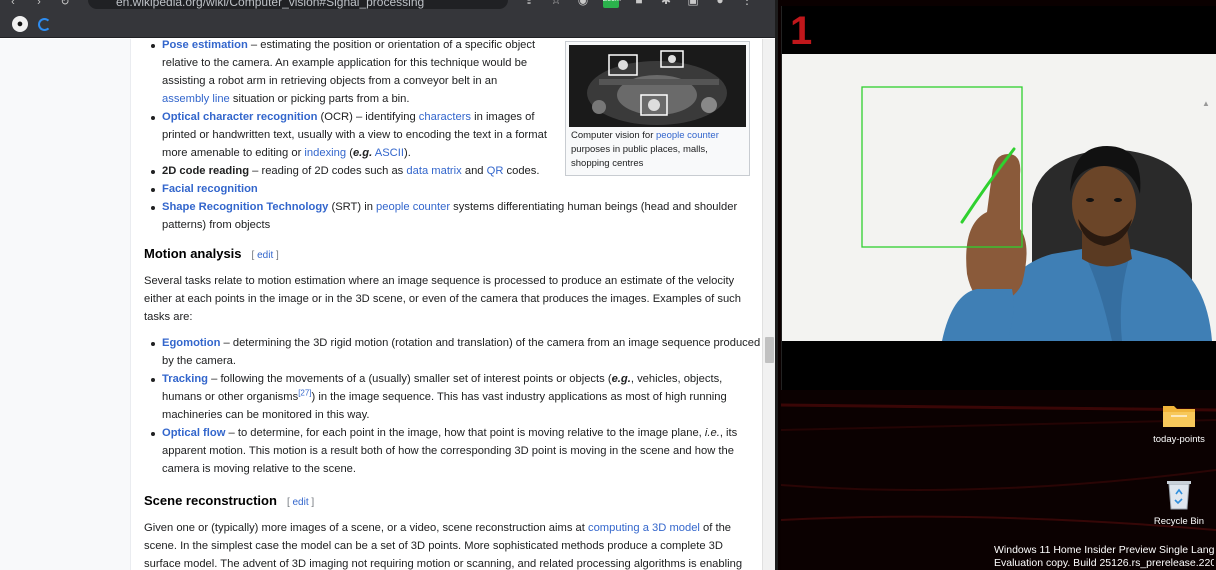 Image resolution: width=1216 pixels, height=570 pixels. Describe the element at coordinates (413, 207) in the screenshot. I see `people-counter-link: people counter` at that location.